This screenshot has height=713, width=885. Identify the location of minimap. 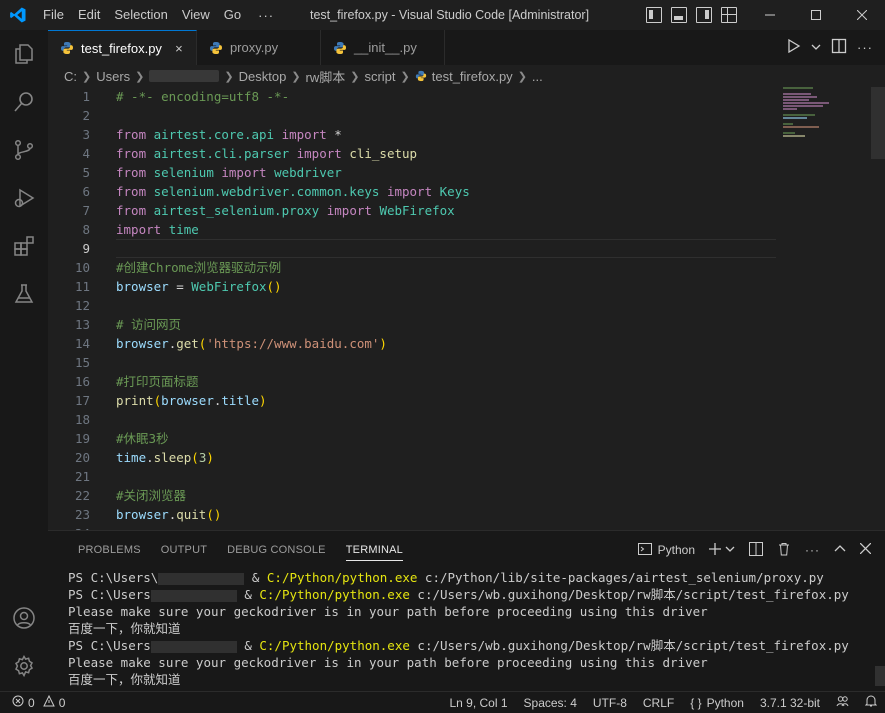
(813, 117).